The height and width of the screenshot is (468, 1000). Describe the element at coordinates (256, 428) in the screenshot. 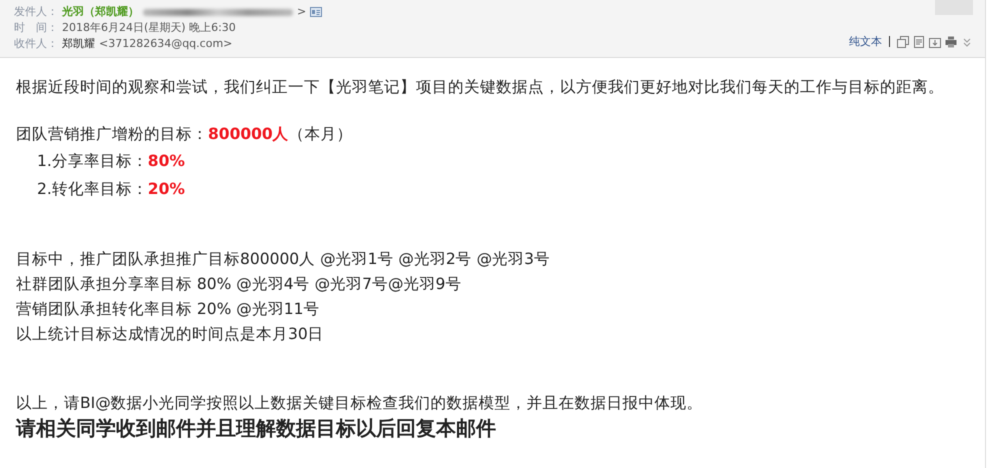

I see `closing-request: 请相关同学收到邮件并且理解数据目标以后回复本邮件` at that location.